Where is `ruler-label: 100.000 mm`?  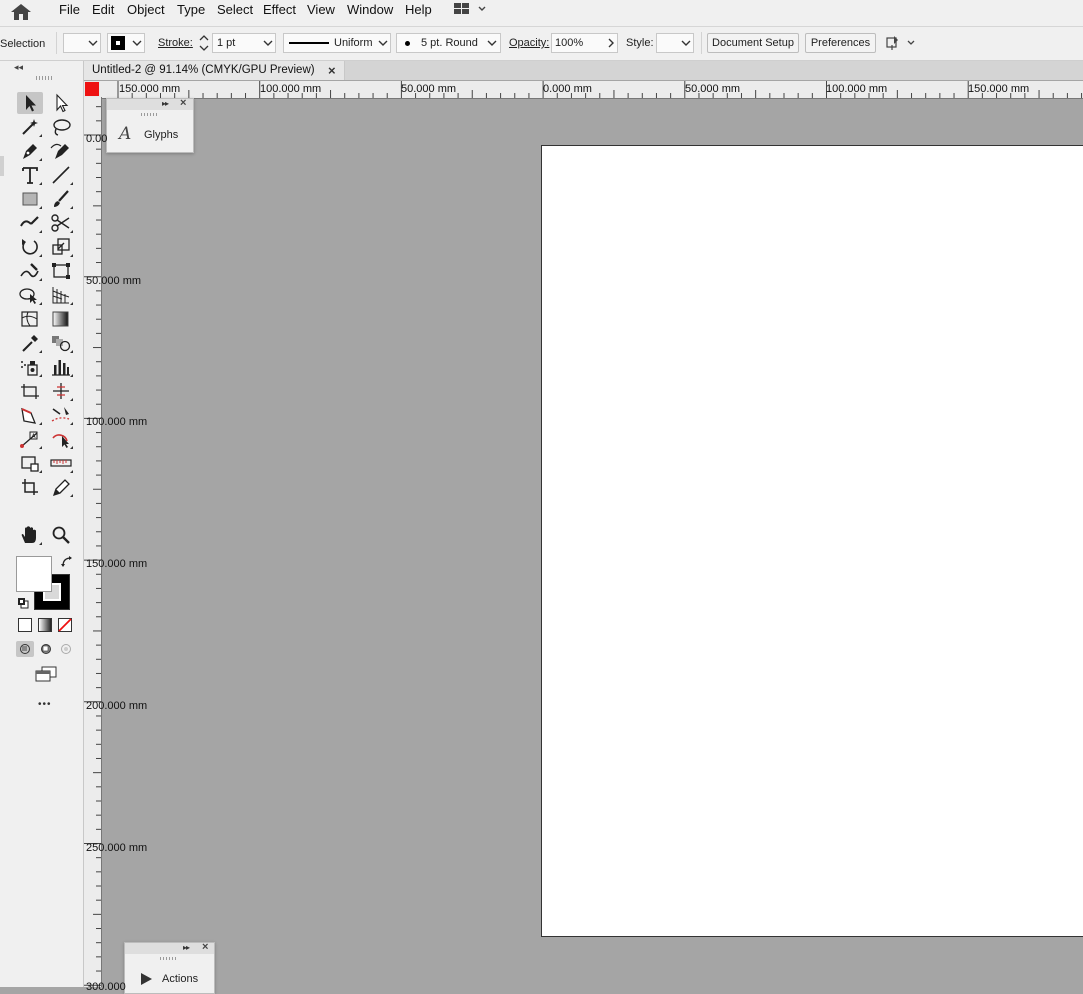
ruler-label: 100.000 mm is located at coordinates (291, 89).